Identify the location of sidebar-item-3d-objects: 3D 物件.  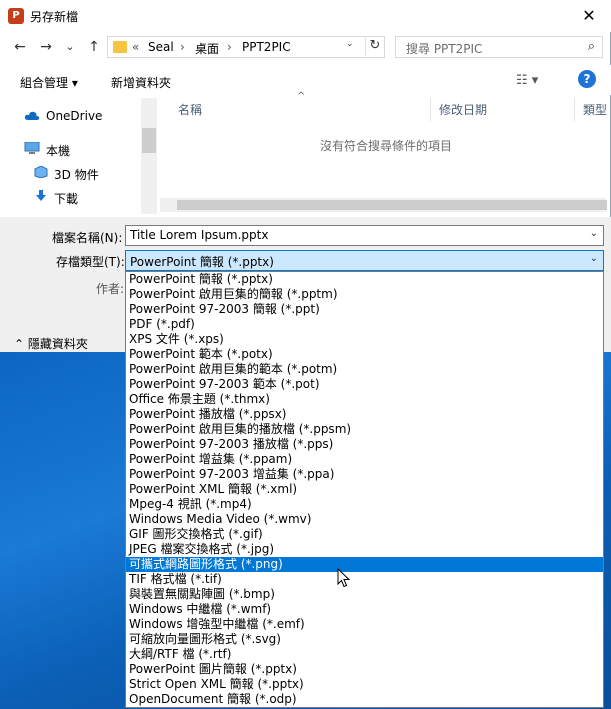
(76, 174).